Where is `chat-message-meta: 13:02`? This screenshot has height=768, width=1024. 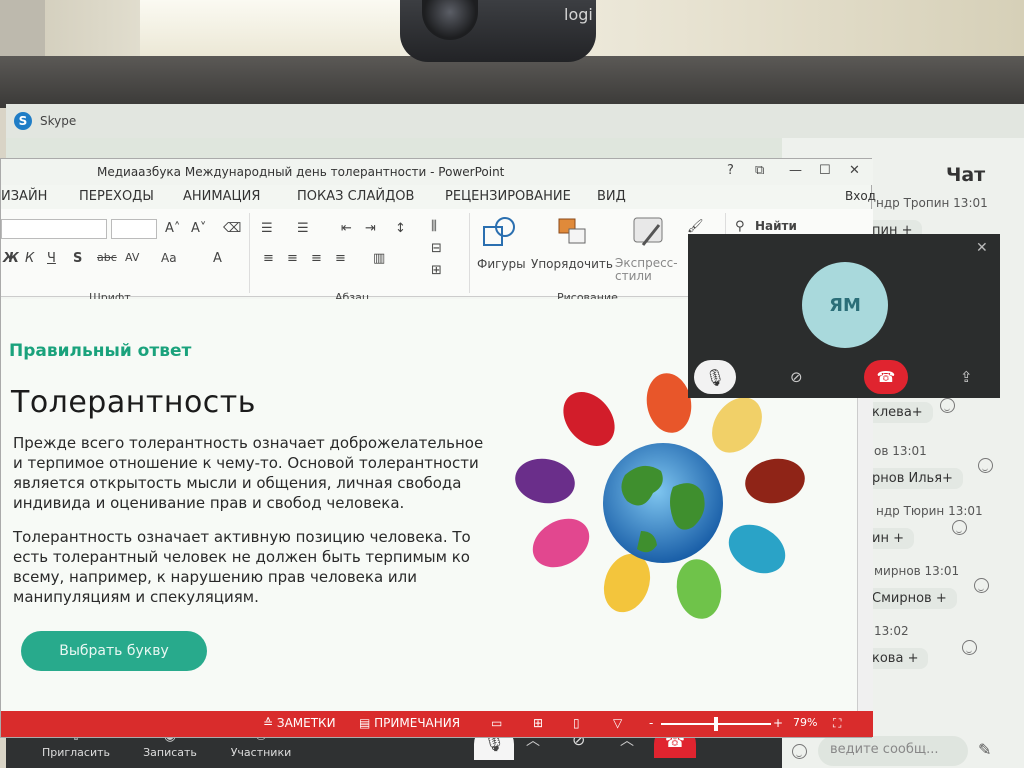 chat-message-meta: 13:02 is located at coordinates (891, 631).